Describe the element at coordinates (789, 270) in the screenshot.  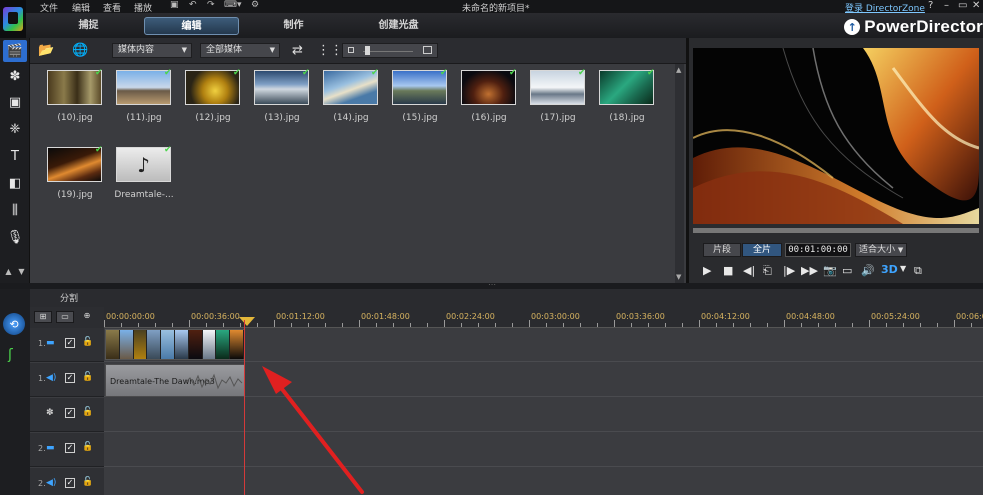
I see `next-frame-icon: |▶` at that location.